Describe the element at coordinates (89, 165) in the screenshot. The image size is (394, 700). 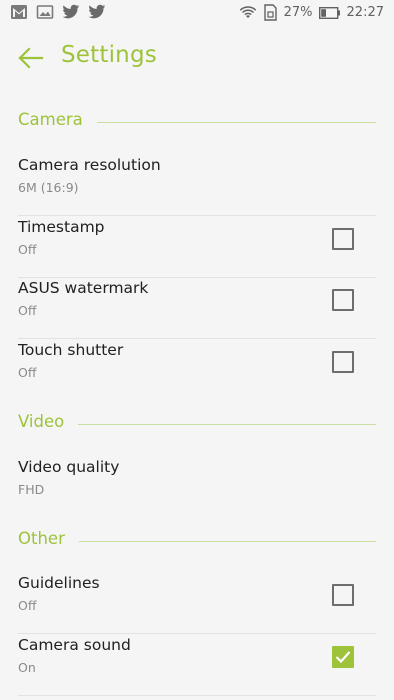
I see `setting-title: Camera resolution` at that location.